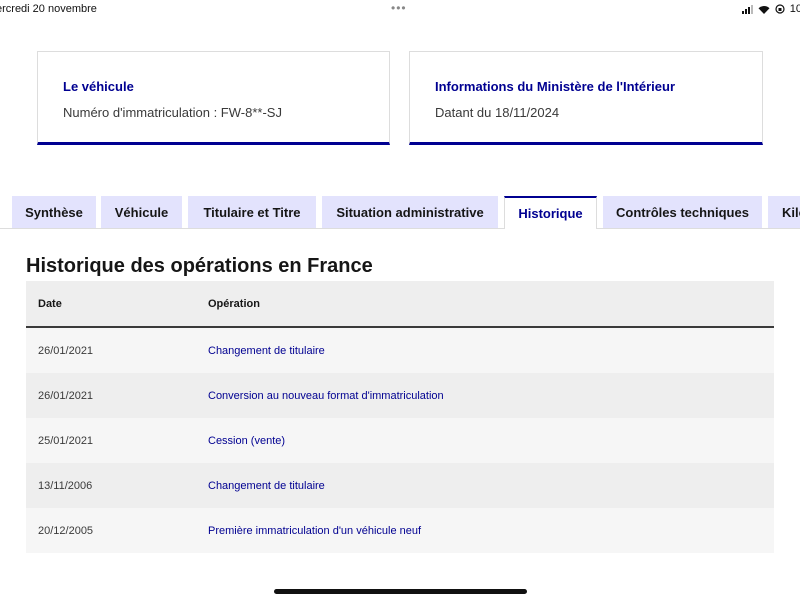  I want to click on table-header: Date Opération, so click(400, 304).